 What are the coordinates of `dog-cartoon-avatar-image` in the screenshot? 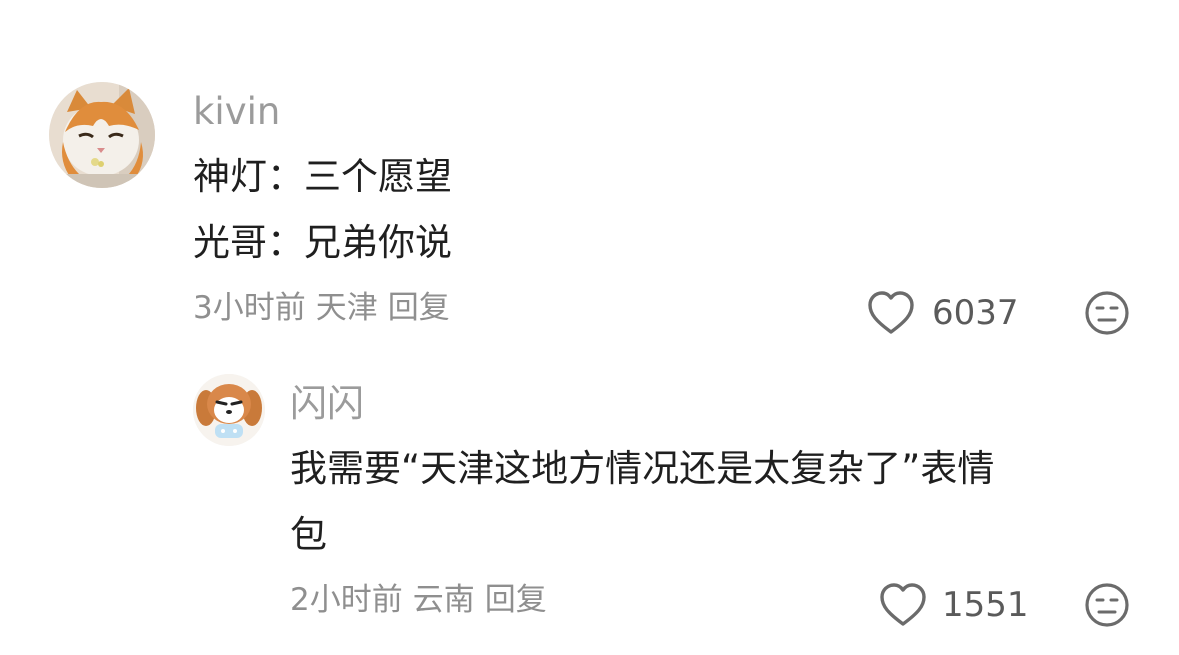 It's located at (229, 410).